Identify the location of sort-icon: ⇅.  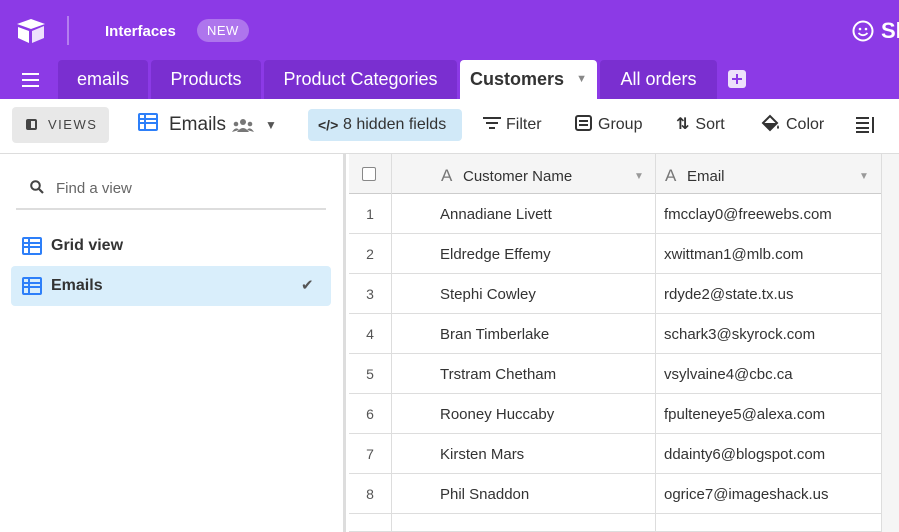
(683, 124).